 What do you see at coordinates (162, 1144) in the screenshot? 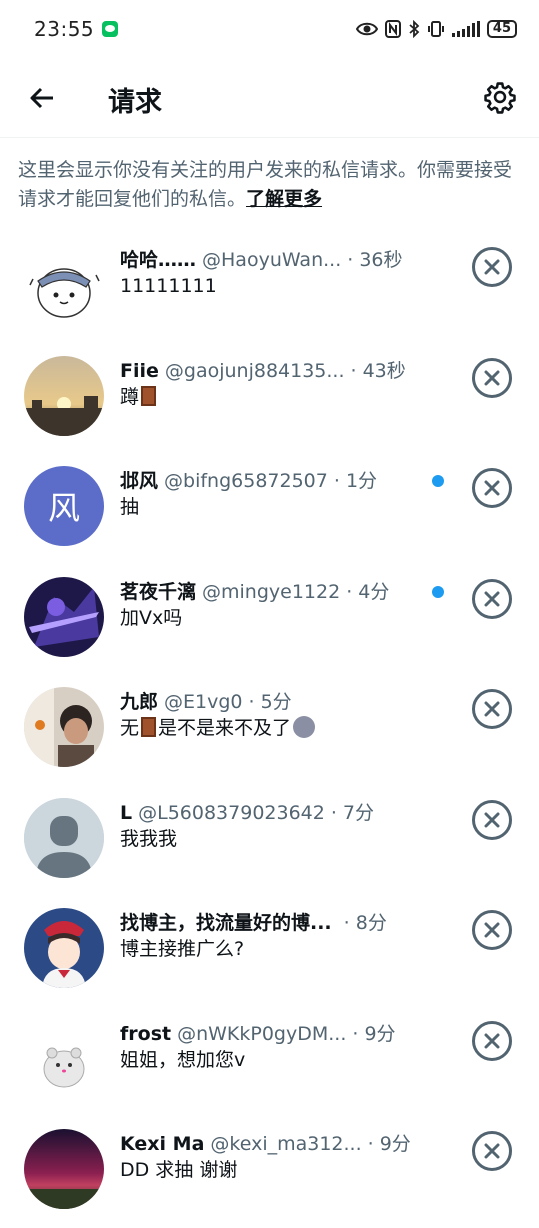
I see `sender-name: Kexi Ma` at bounding box center [162, 1144].